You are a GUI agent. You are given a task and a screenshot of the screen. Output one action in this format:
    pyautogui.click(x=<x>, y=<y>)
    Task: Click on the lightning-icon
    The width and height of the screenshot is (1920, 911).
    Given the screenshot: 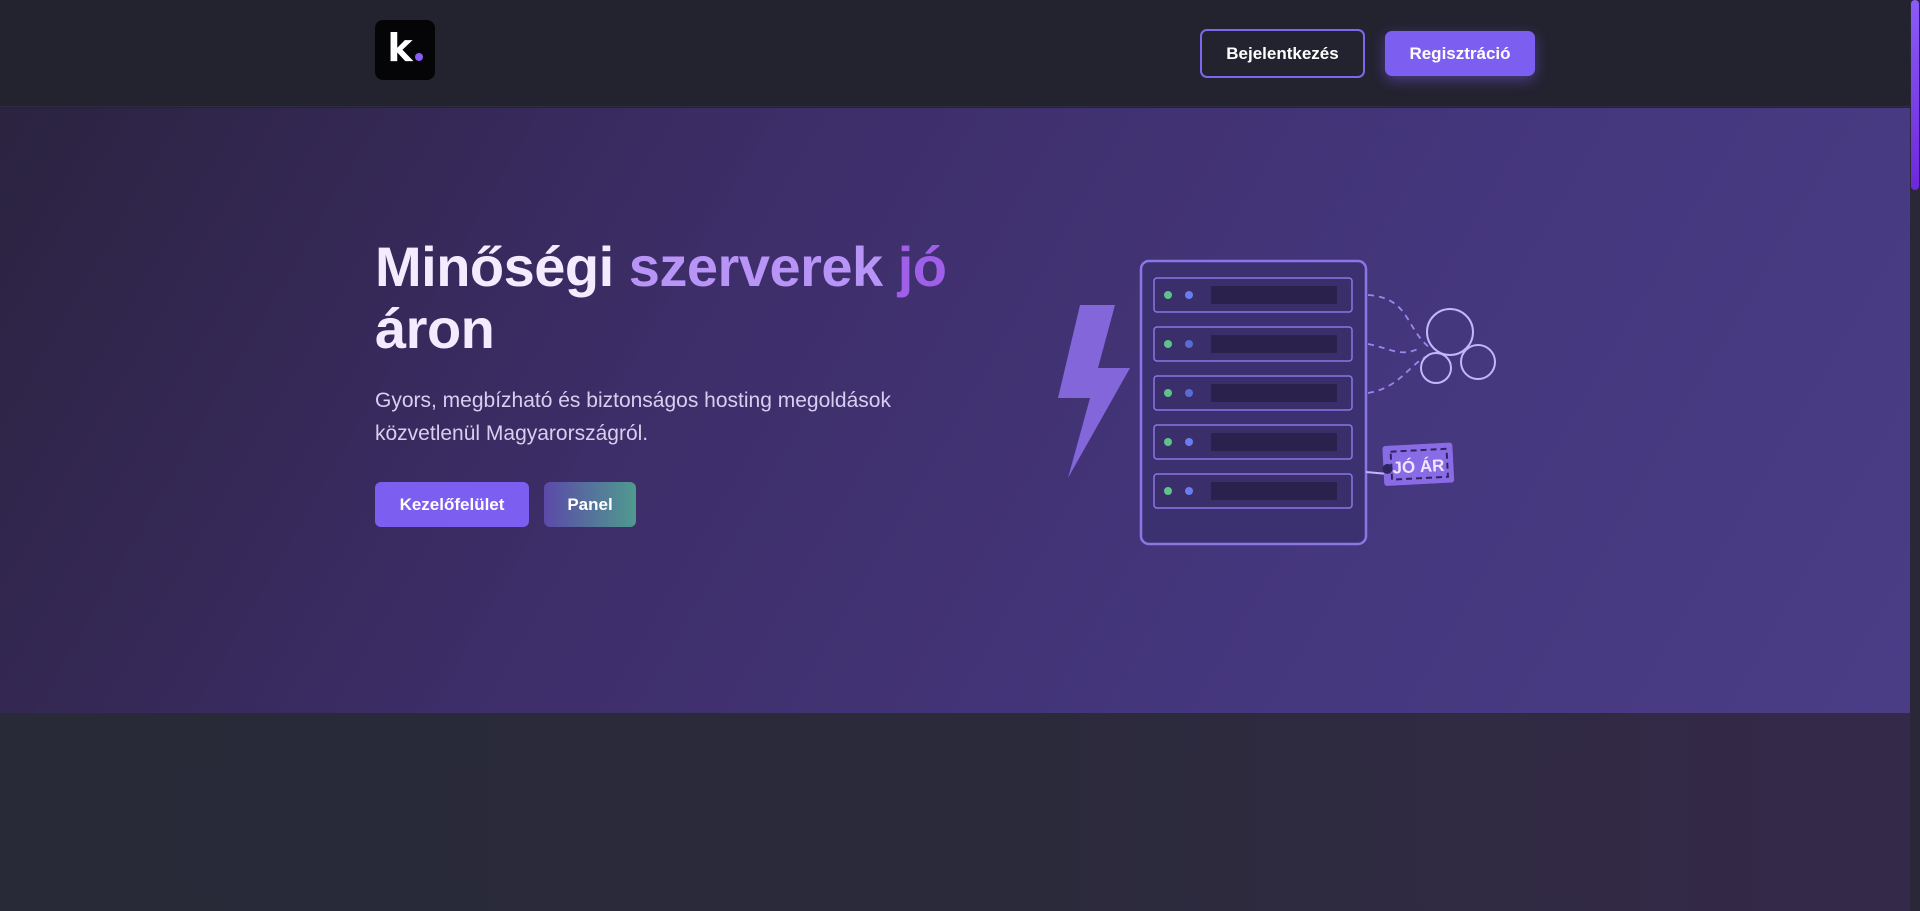 What is the action you would take?
    pyautogui.click(x=1094, y=391)
    